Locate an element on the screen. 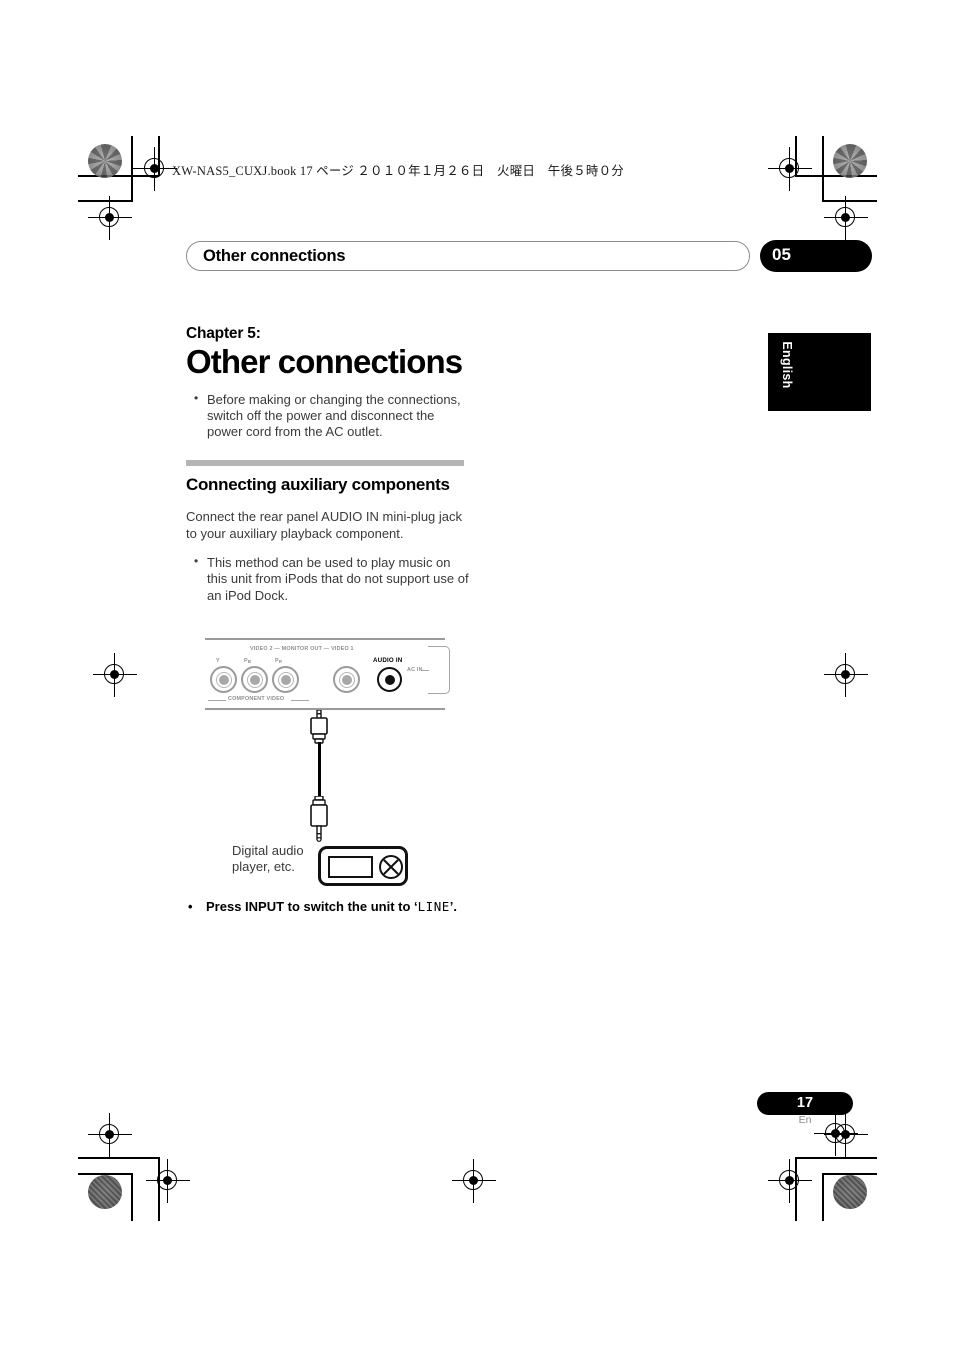 This screenshot has height=1350, width=954. section-rule is located at coordinates (325, 462).